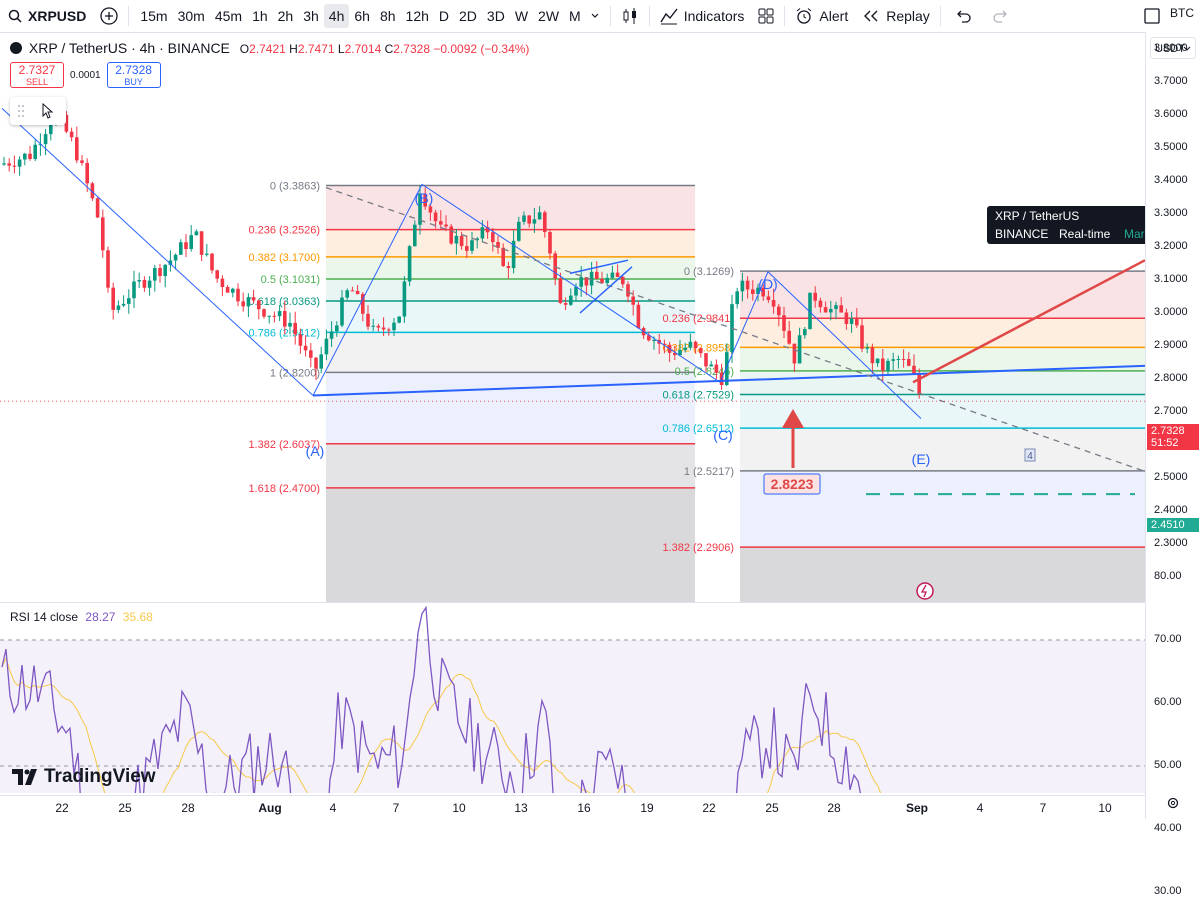 The image size is (1200, 897). What do you see at coordinates (396, 808) in the screenshot?
I see `time-label: 7` at bounding box center [396, 808].